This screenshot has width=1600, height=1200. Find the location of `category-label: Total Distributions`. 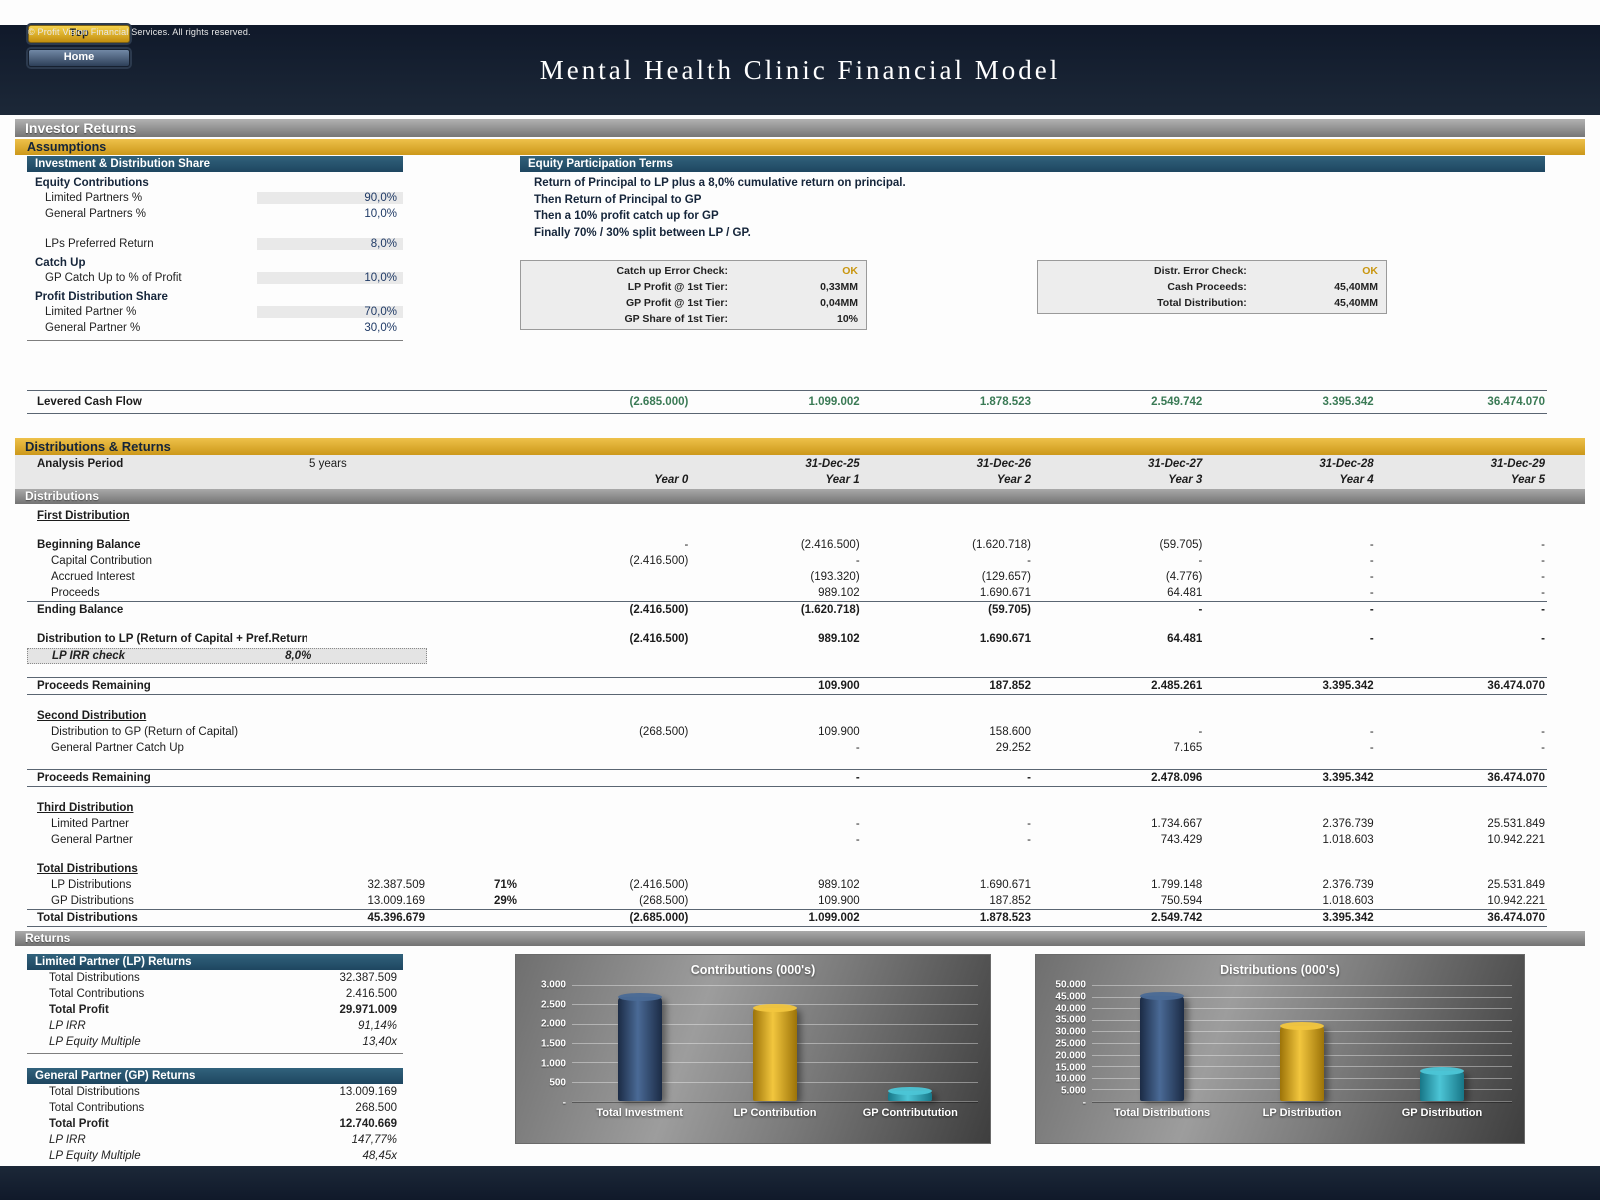

category-label: Total Distributions is located at coordinates (1162, 1113).